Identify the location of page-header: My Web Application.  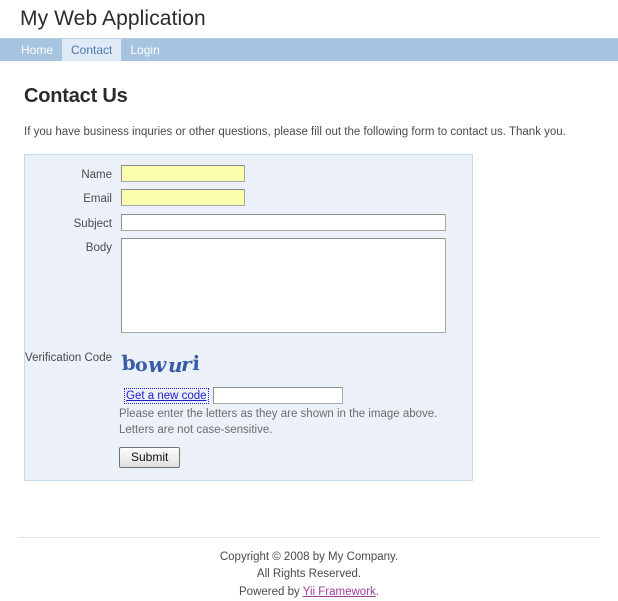
(309, 19).